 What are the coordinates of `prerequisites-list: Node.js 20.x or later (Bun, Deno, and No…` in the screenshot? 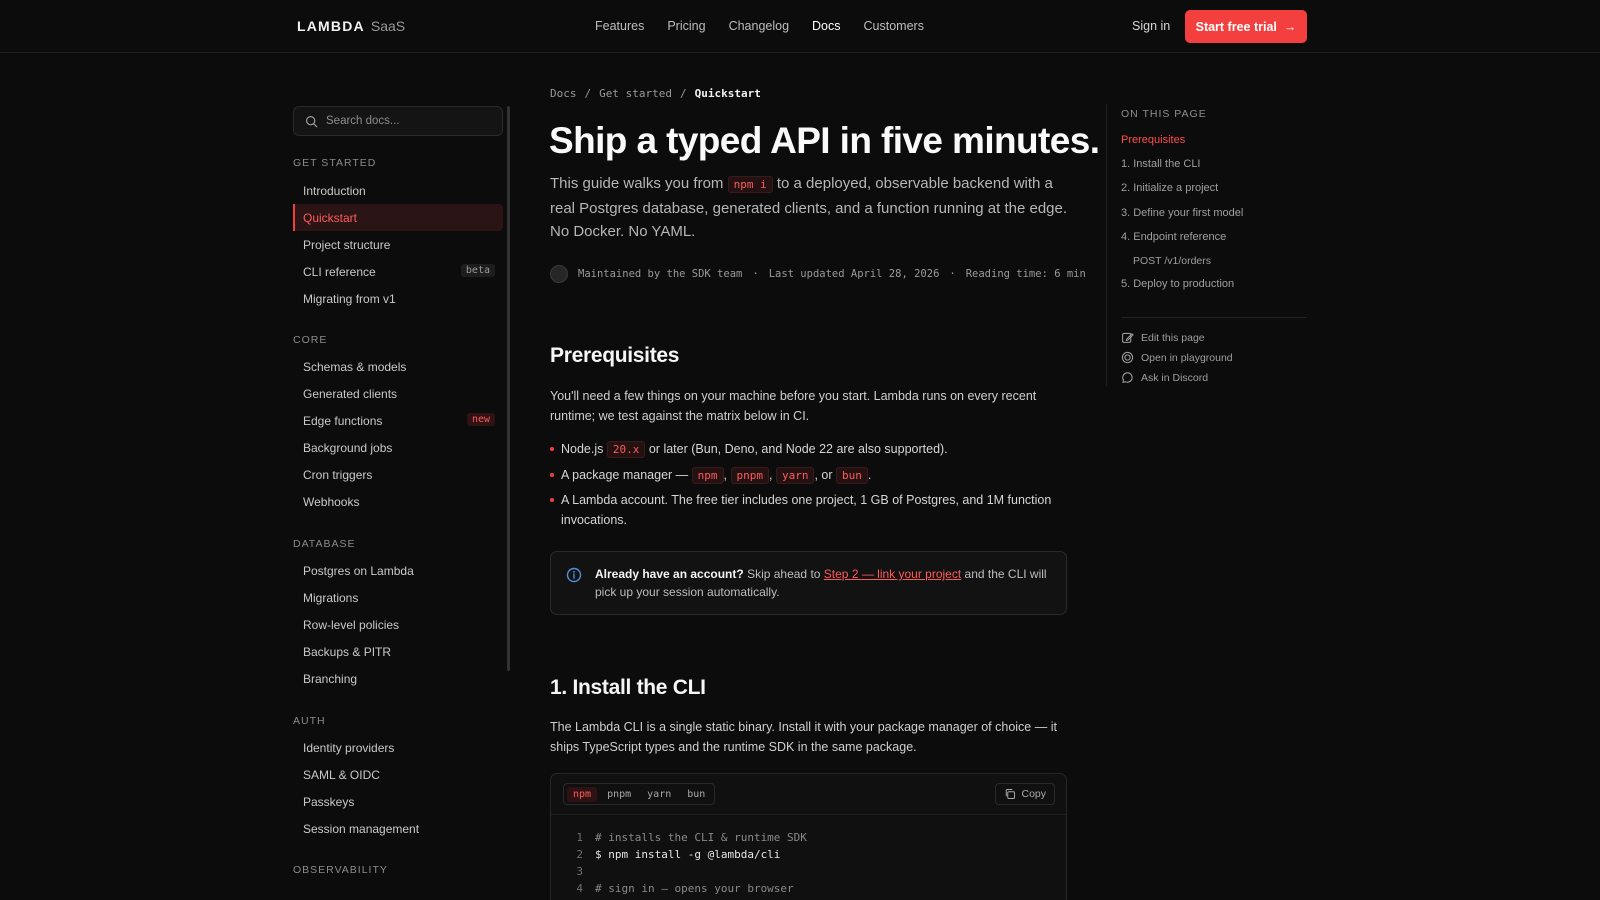 It's located at (810, 488).